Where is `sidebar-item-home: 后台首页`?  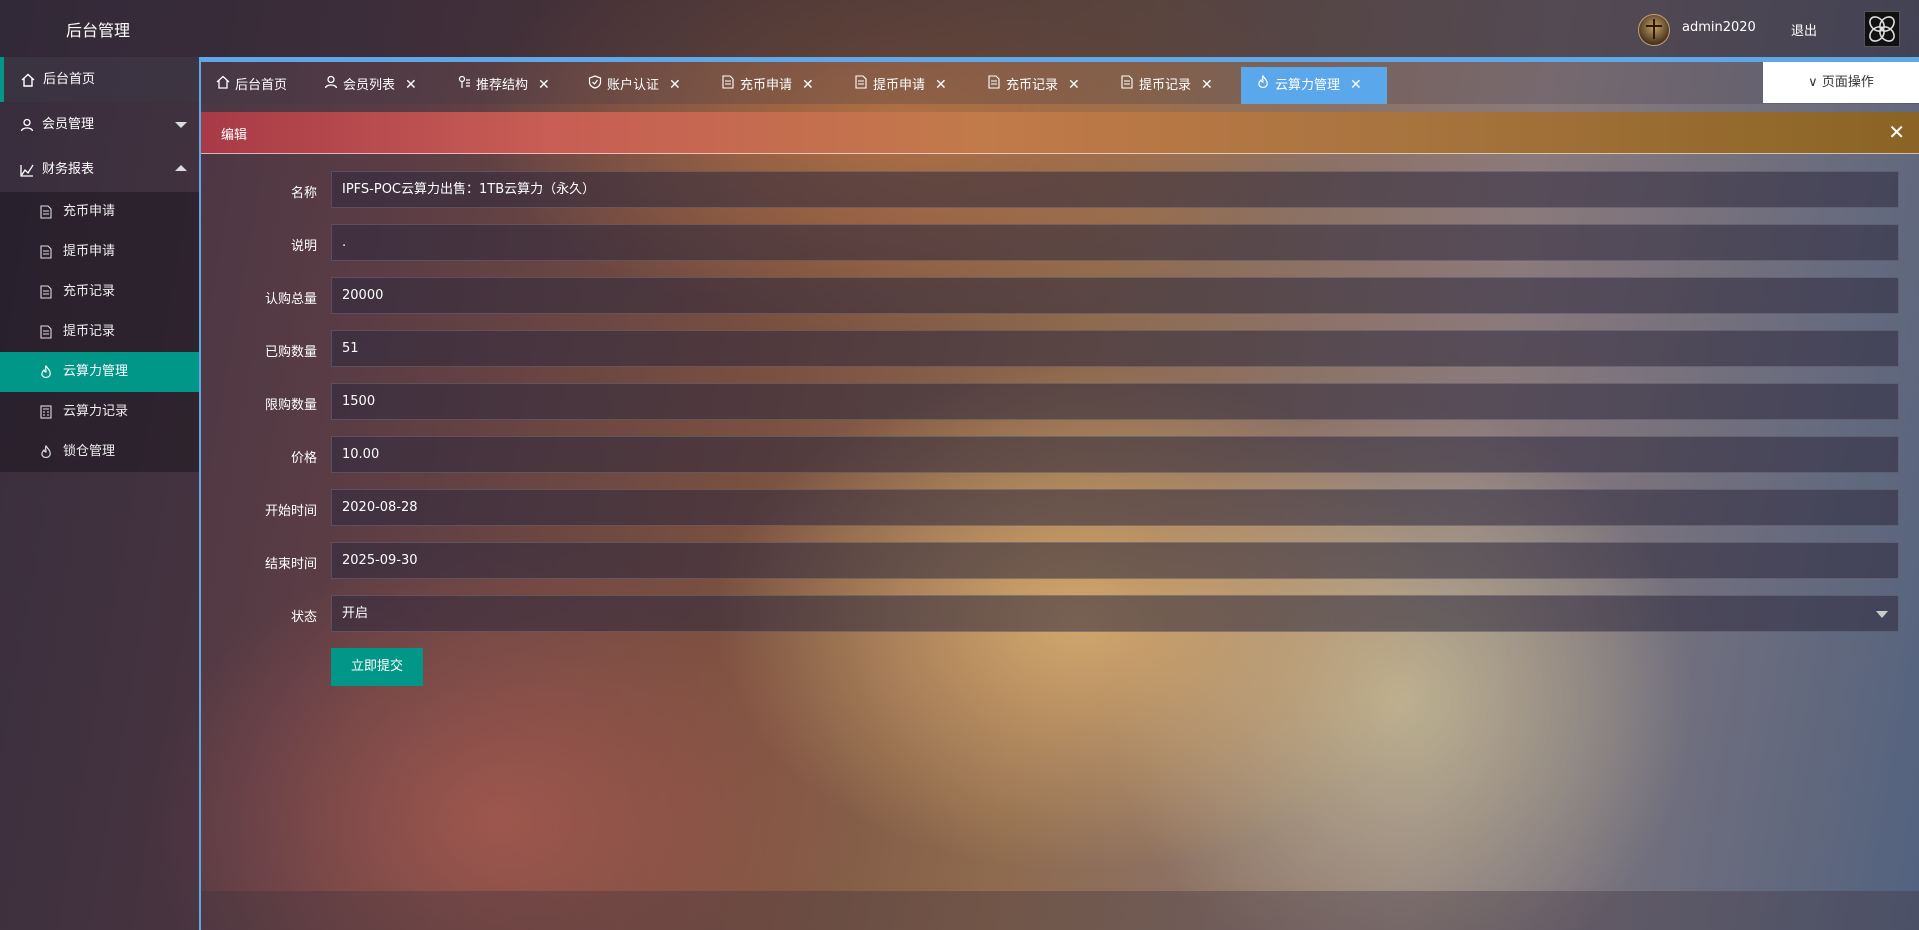 sidebar-item-home: 后台首页 is located at coordinates (99, 79).